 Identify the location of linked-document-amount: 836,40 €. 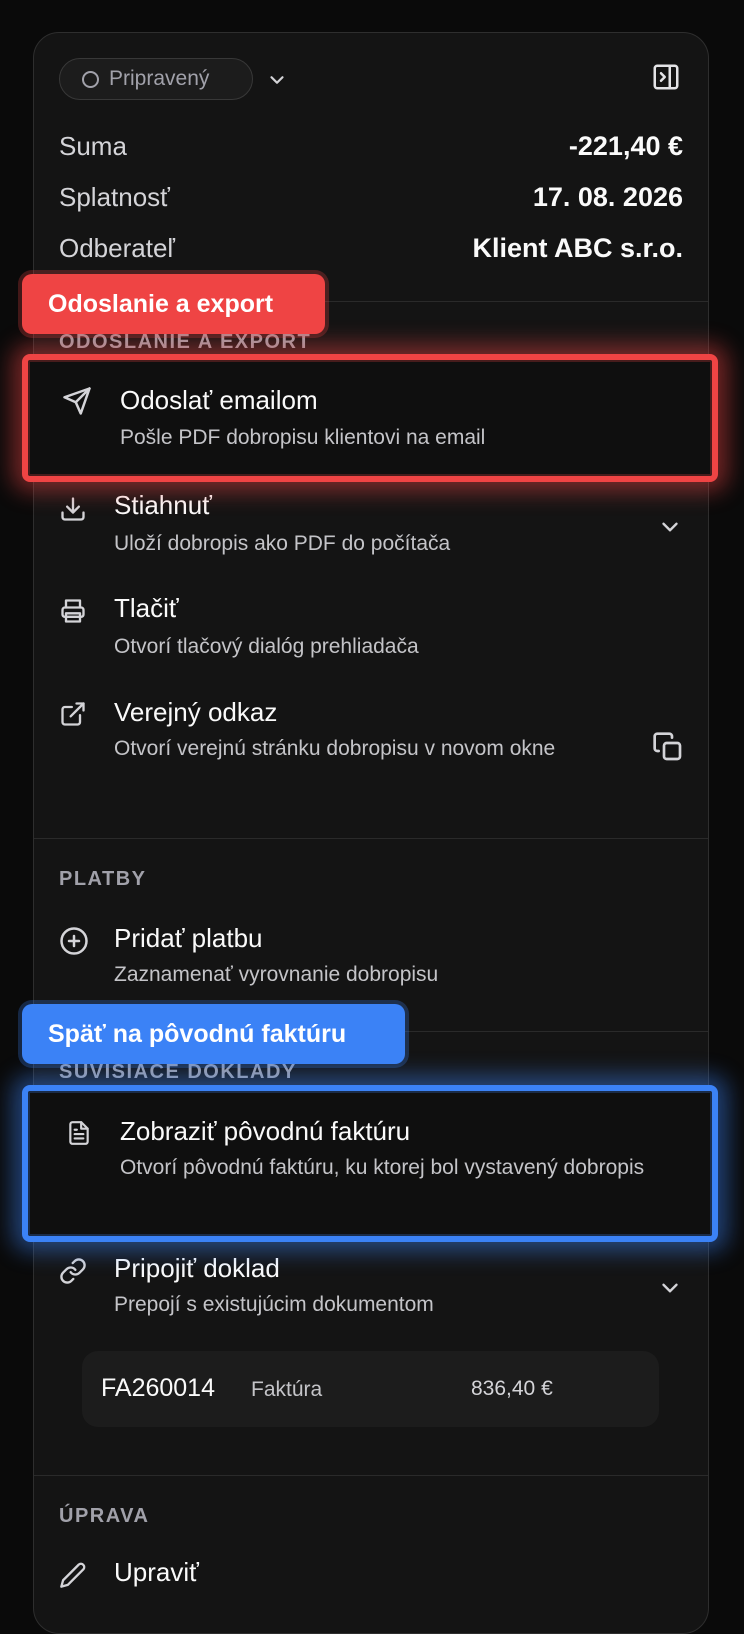
(512, 1388).